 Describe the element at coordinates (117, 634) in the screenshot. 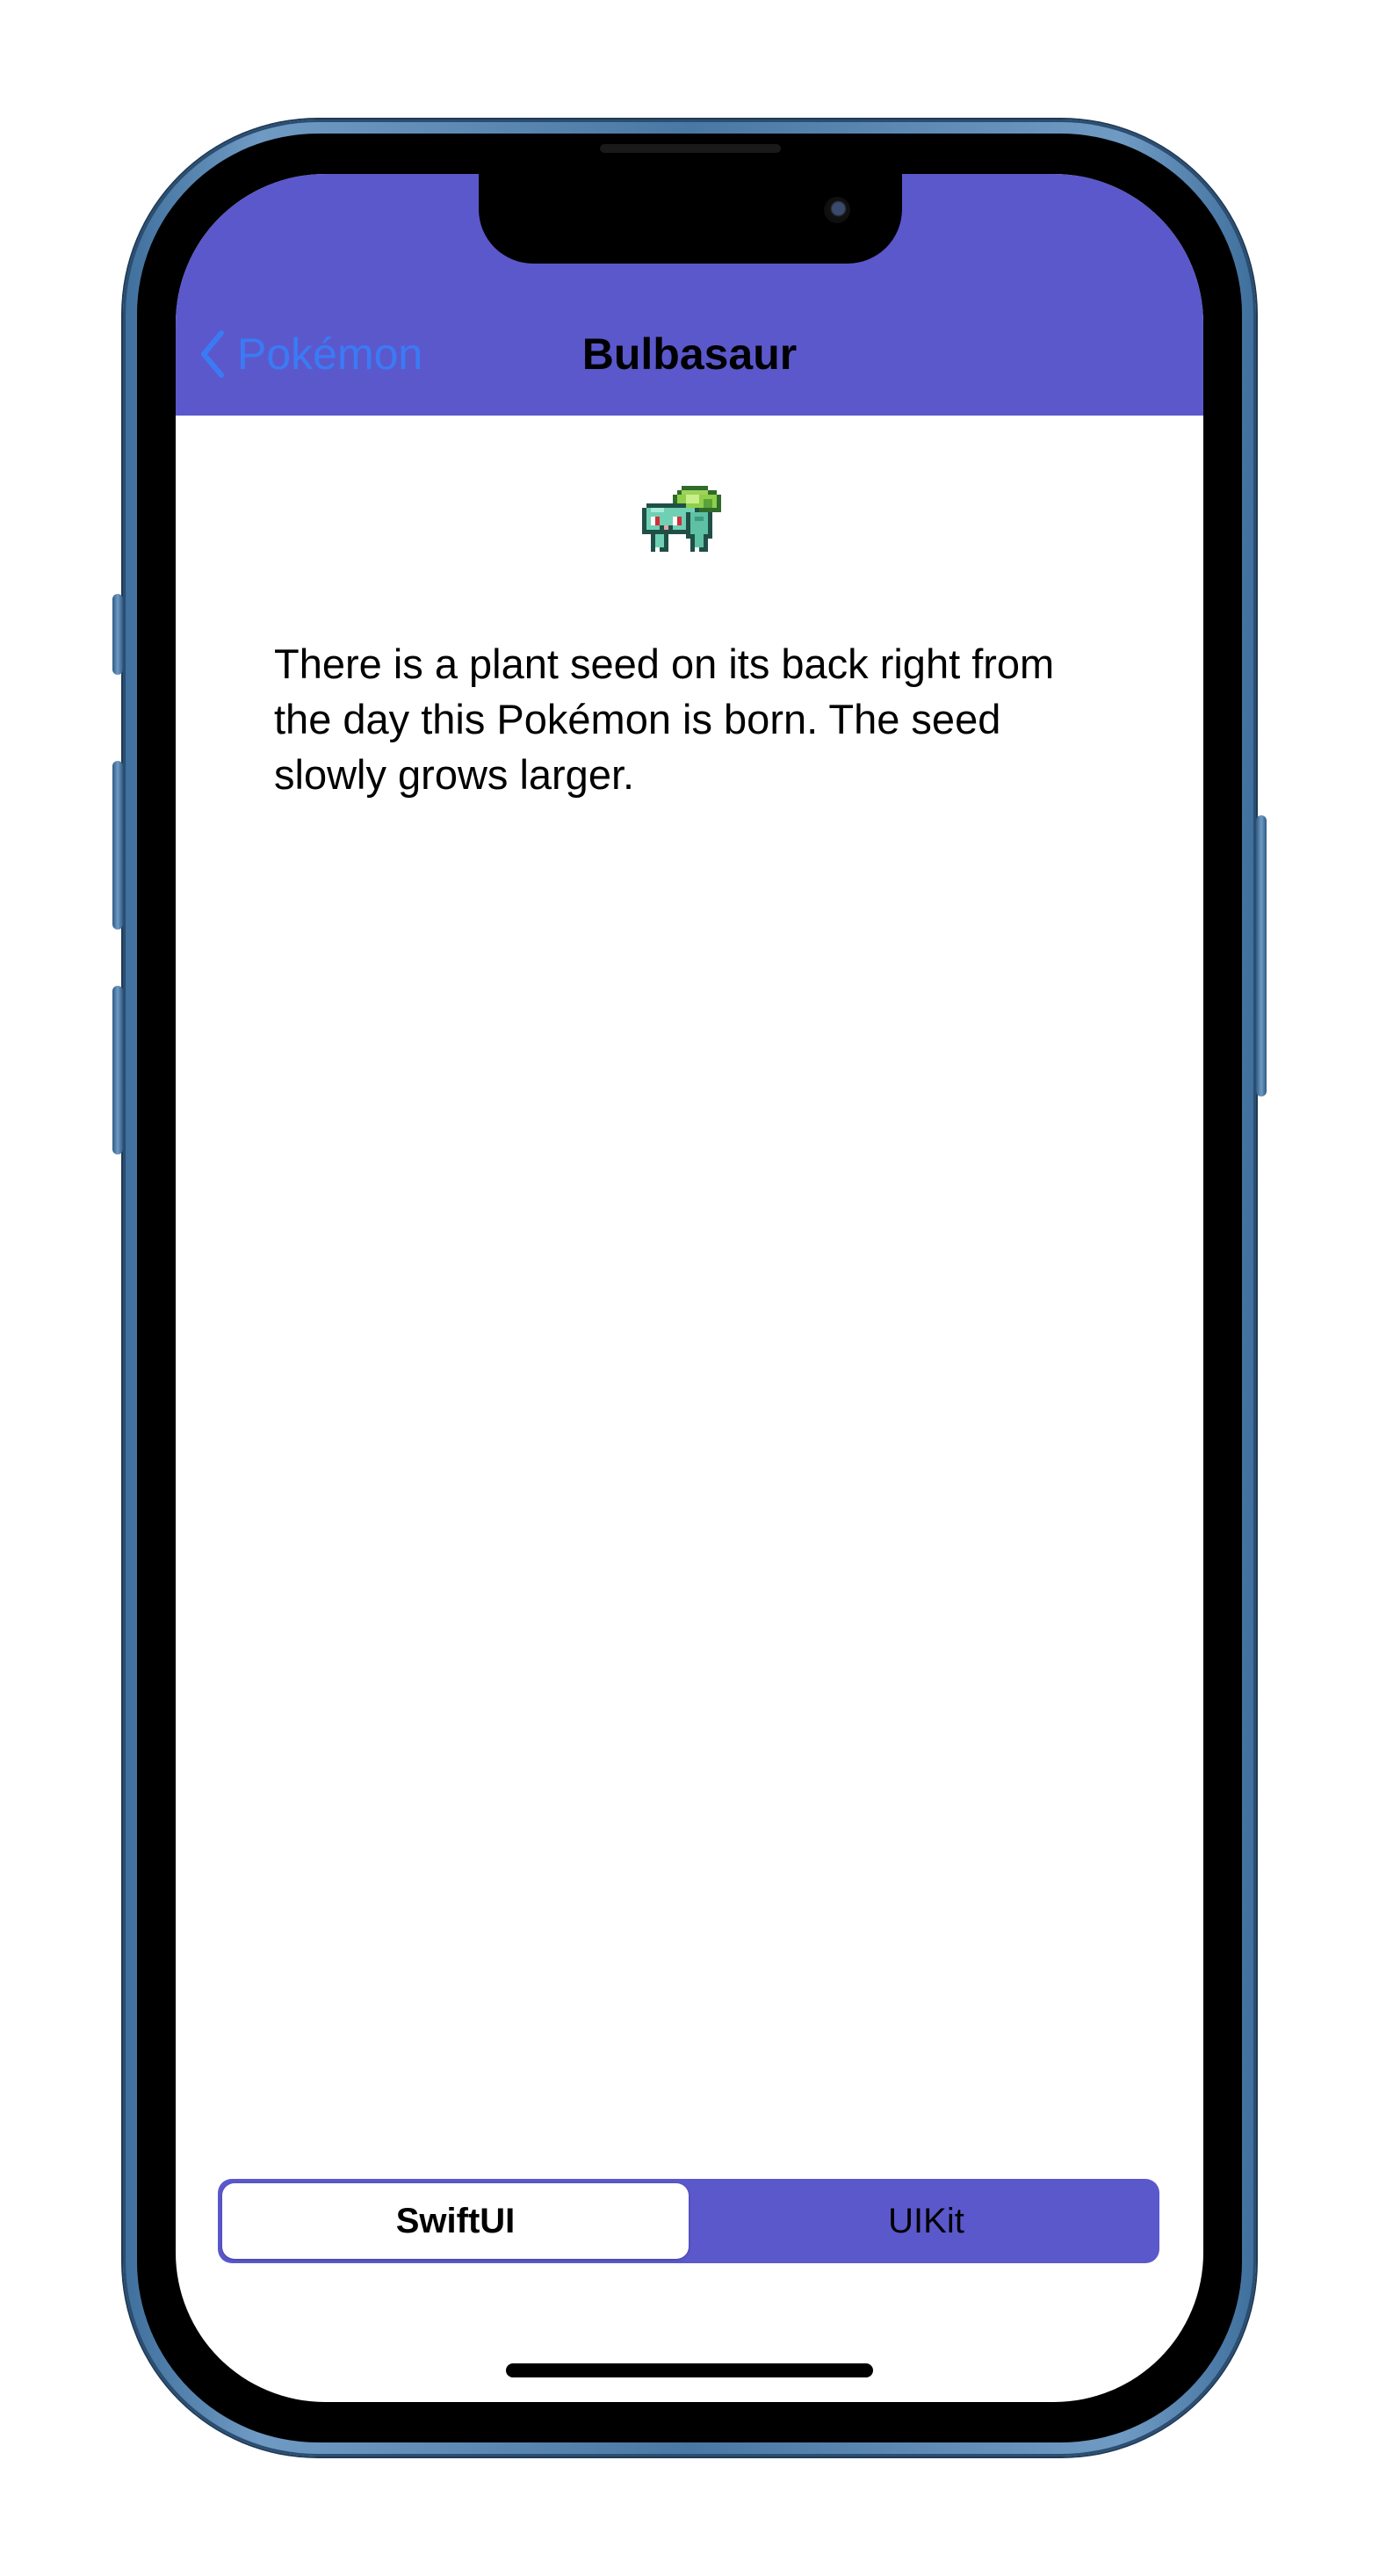

I see `silent-switch` at that location.